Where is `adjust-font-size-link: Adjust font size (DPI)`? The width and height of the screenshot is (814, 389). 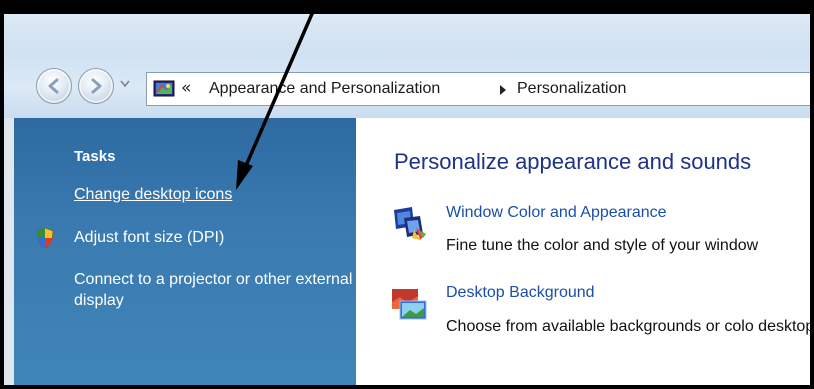 adjust-font-size-link: Adjust font size (DPI) is located at coordinates (149, 237).